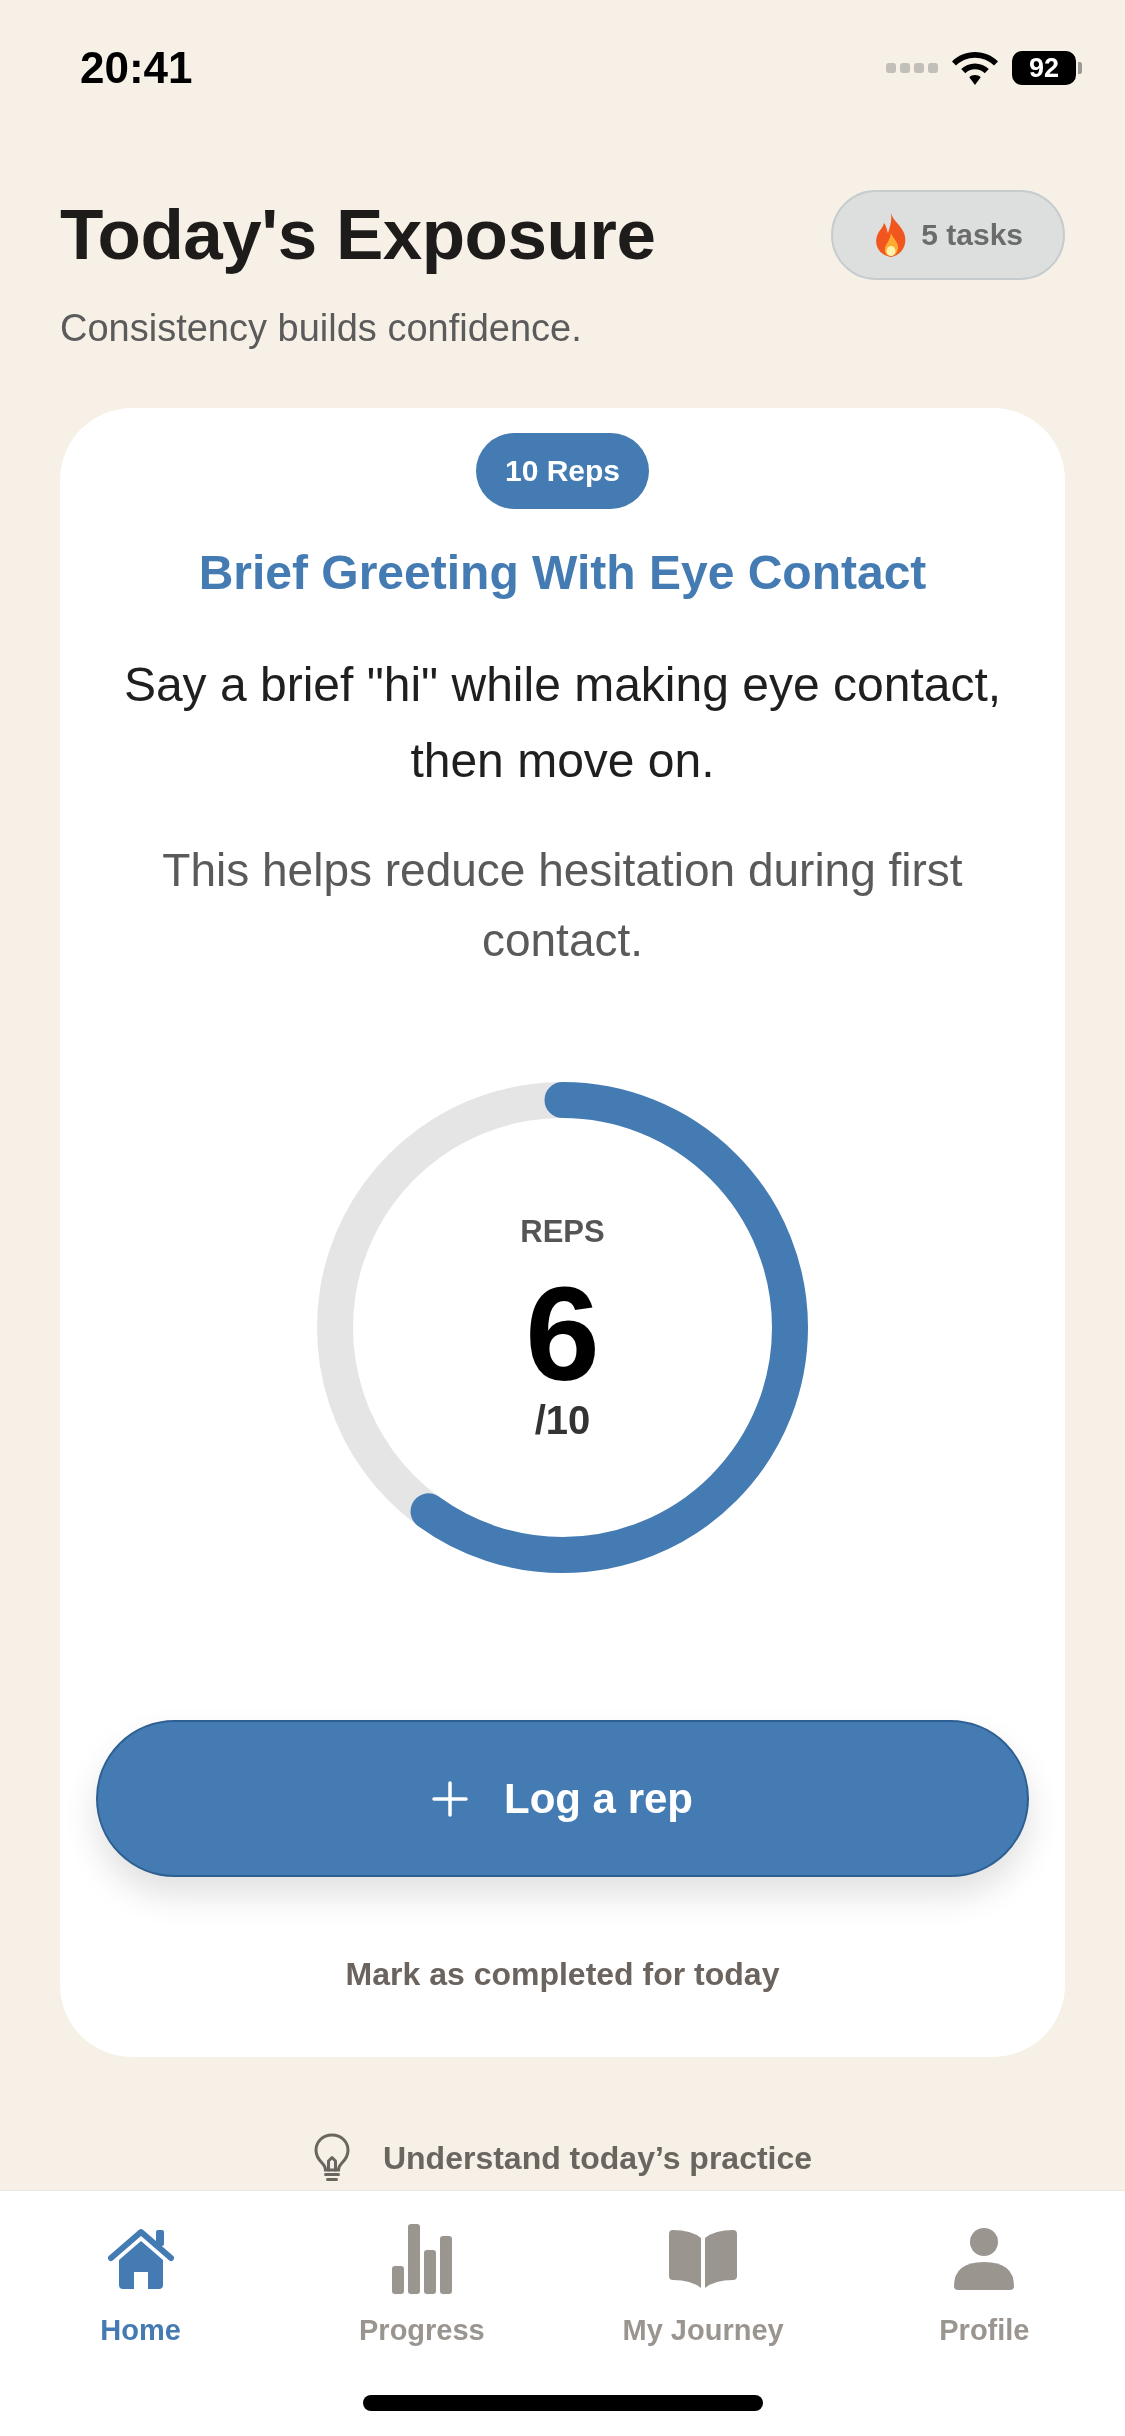  What do you see at coordinates (562, 1231) in the screenshot?
I see `reps-label: REPS` at bounding box center [562, 1231].